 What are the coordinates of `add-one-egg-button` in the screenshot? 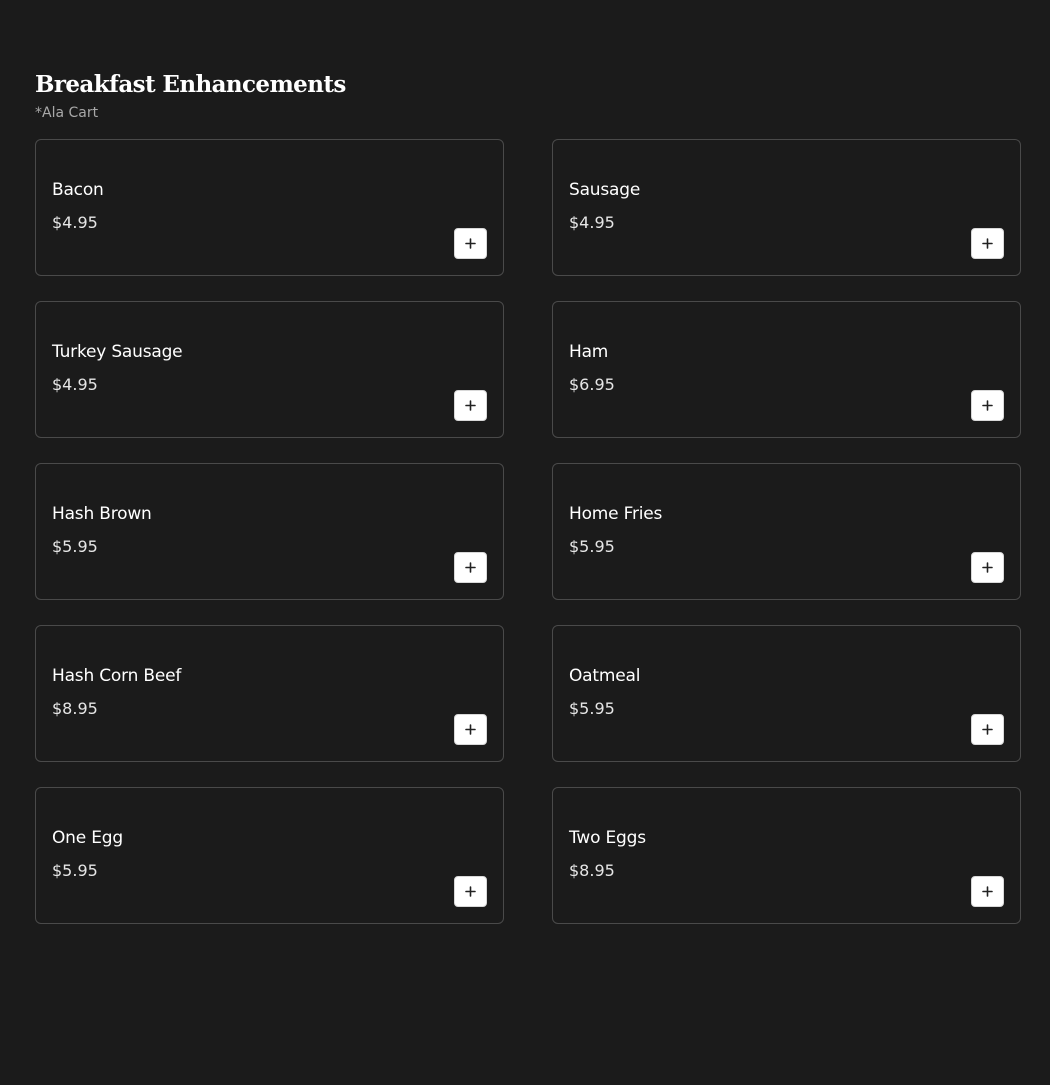 It's located at (470, 891).